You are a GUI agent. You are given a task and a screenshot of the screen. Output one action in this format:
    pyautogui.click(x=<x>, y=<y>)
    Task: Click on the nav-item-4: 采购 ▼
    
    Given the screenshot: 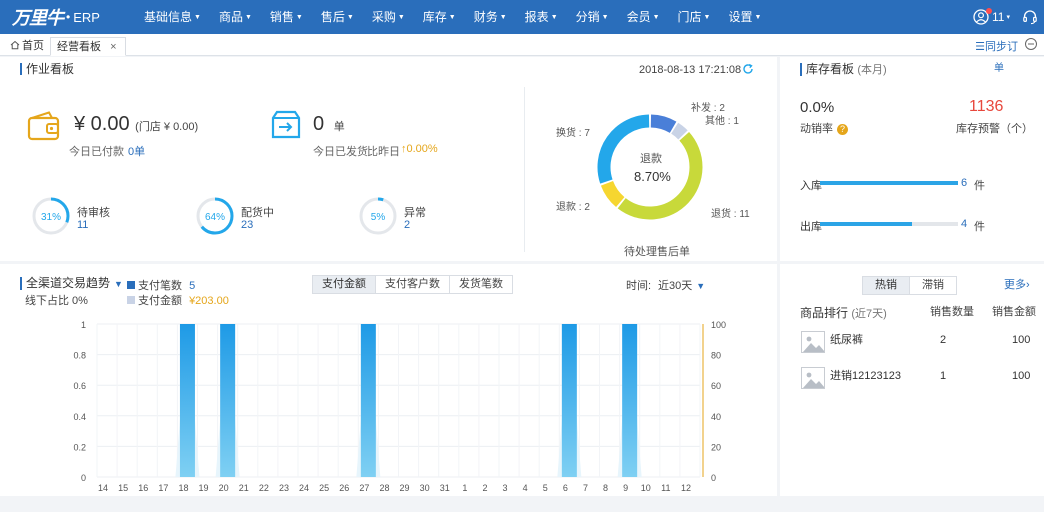 What is the action you would take?
    pyautogui.click(x=388, y=17)
    